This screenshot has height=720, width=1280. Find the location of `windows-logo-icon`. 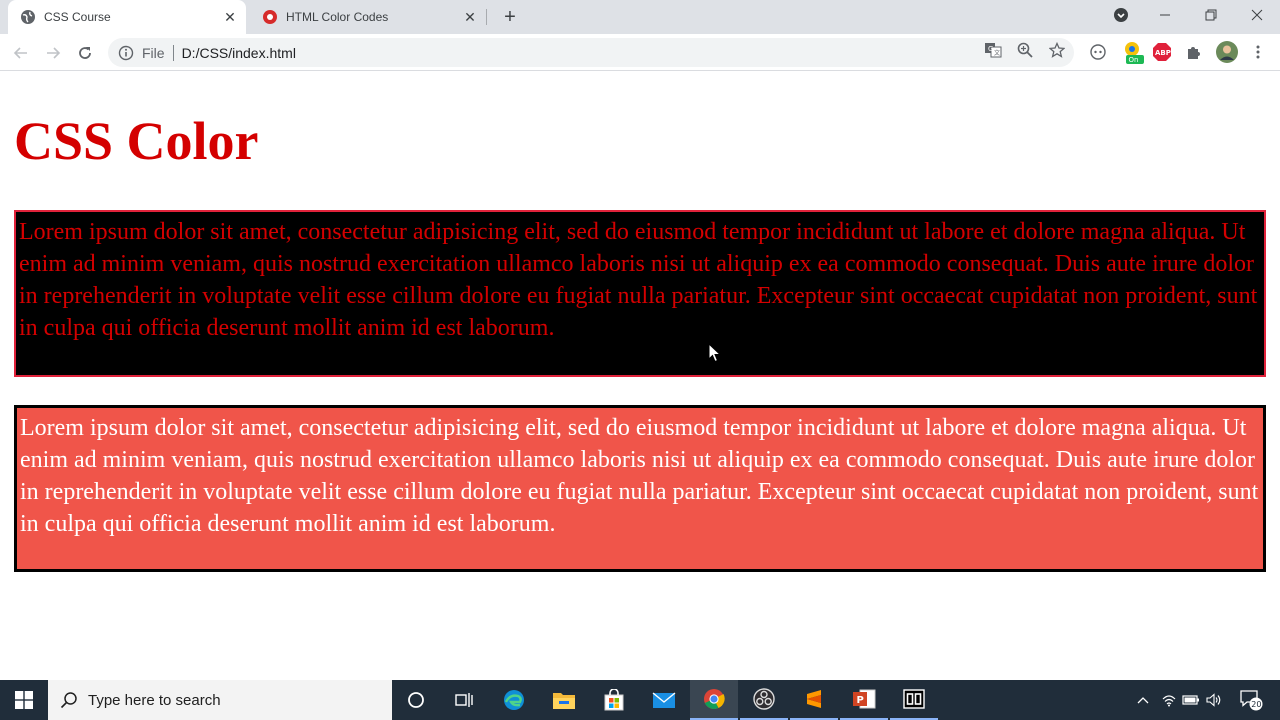

windows-logo-icon is located at coordinates (24, 700).